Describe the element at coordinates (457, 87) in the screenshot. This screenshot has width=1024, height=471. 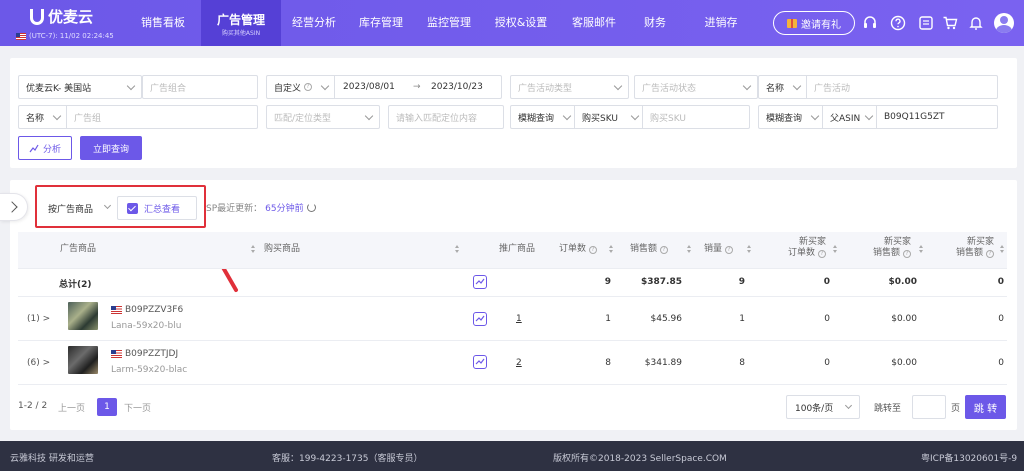
I see `date-end: 2023/10/23` at that location.